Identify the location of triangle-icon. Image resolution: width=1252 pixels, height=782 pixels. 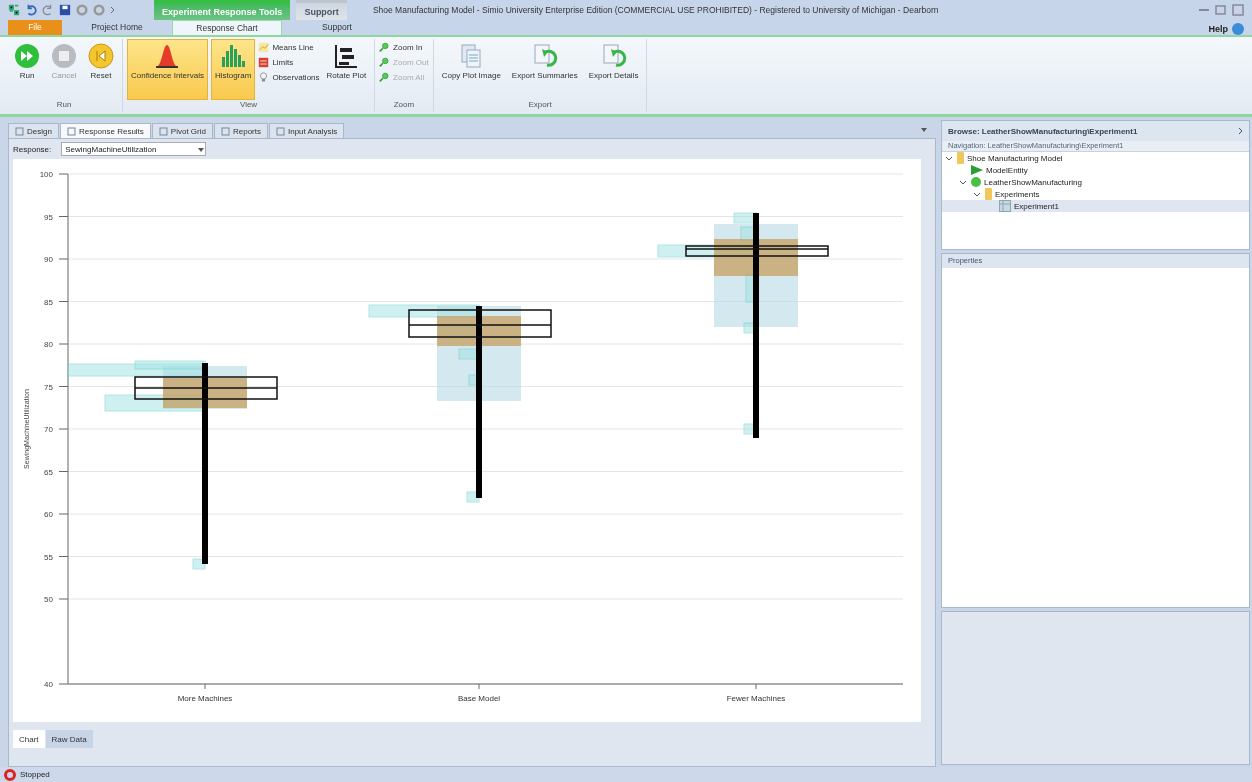
(977, 170).